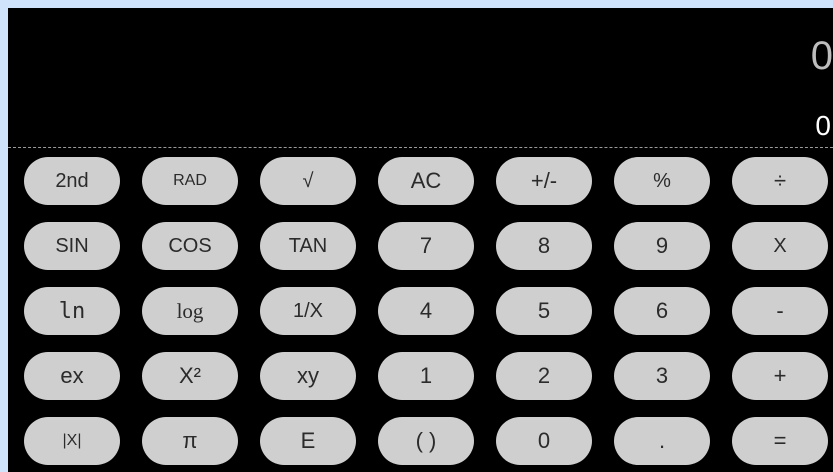 The width and height of the screenshot is (833, 472). What do you see at coordinates (780, 441) in the screenshot?
I see `equals-button: =` at bounding box center [780, 441].